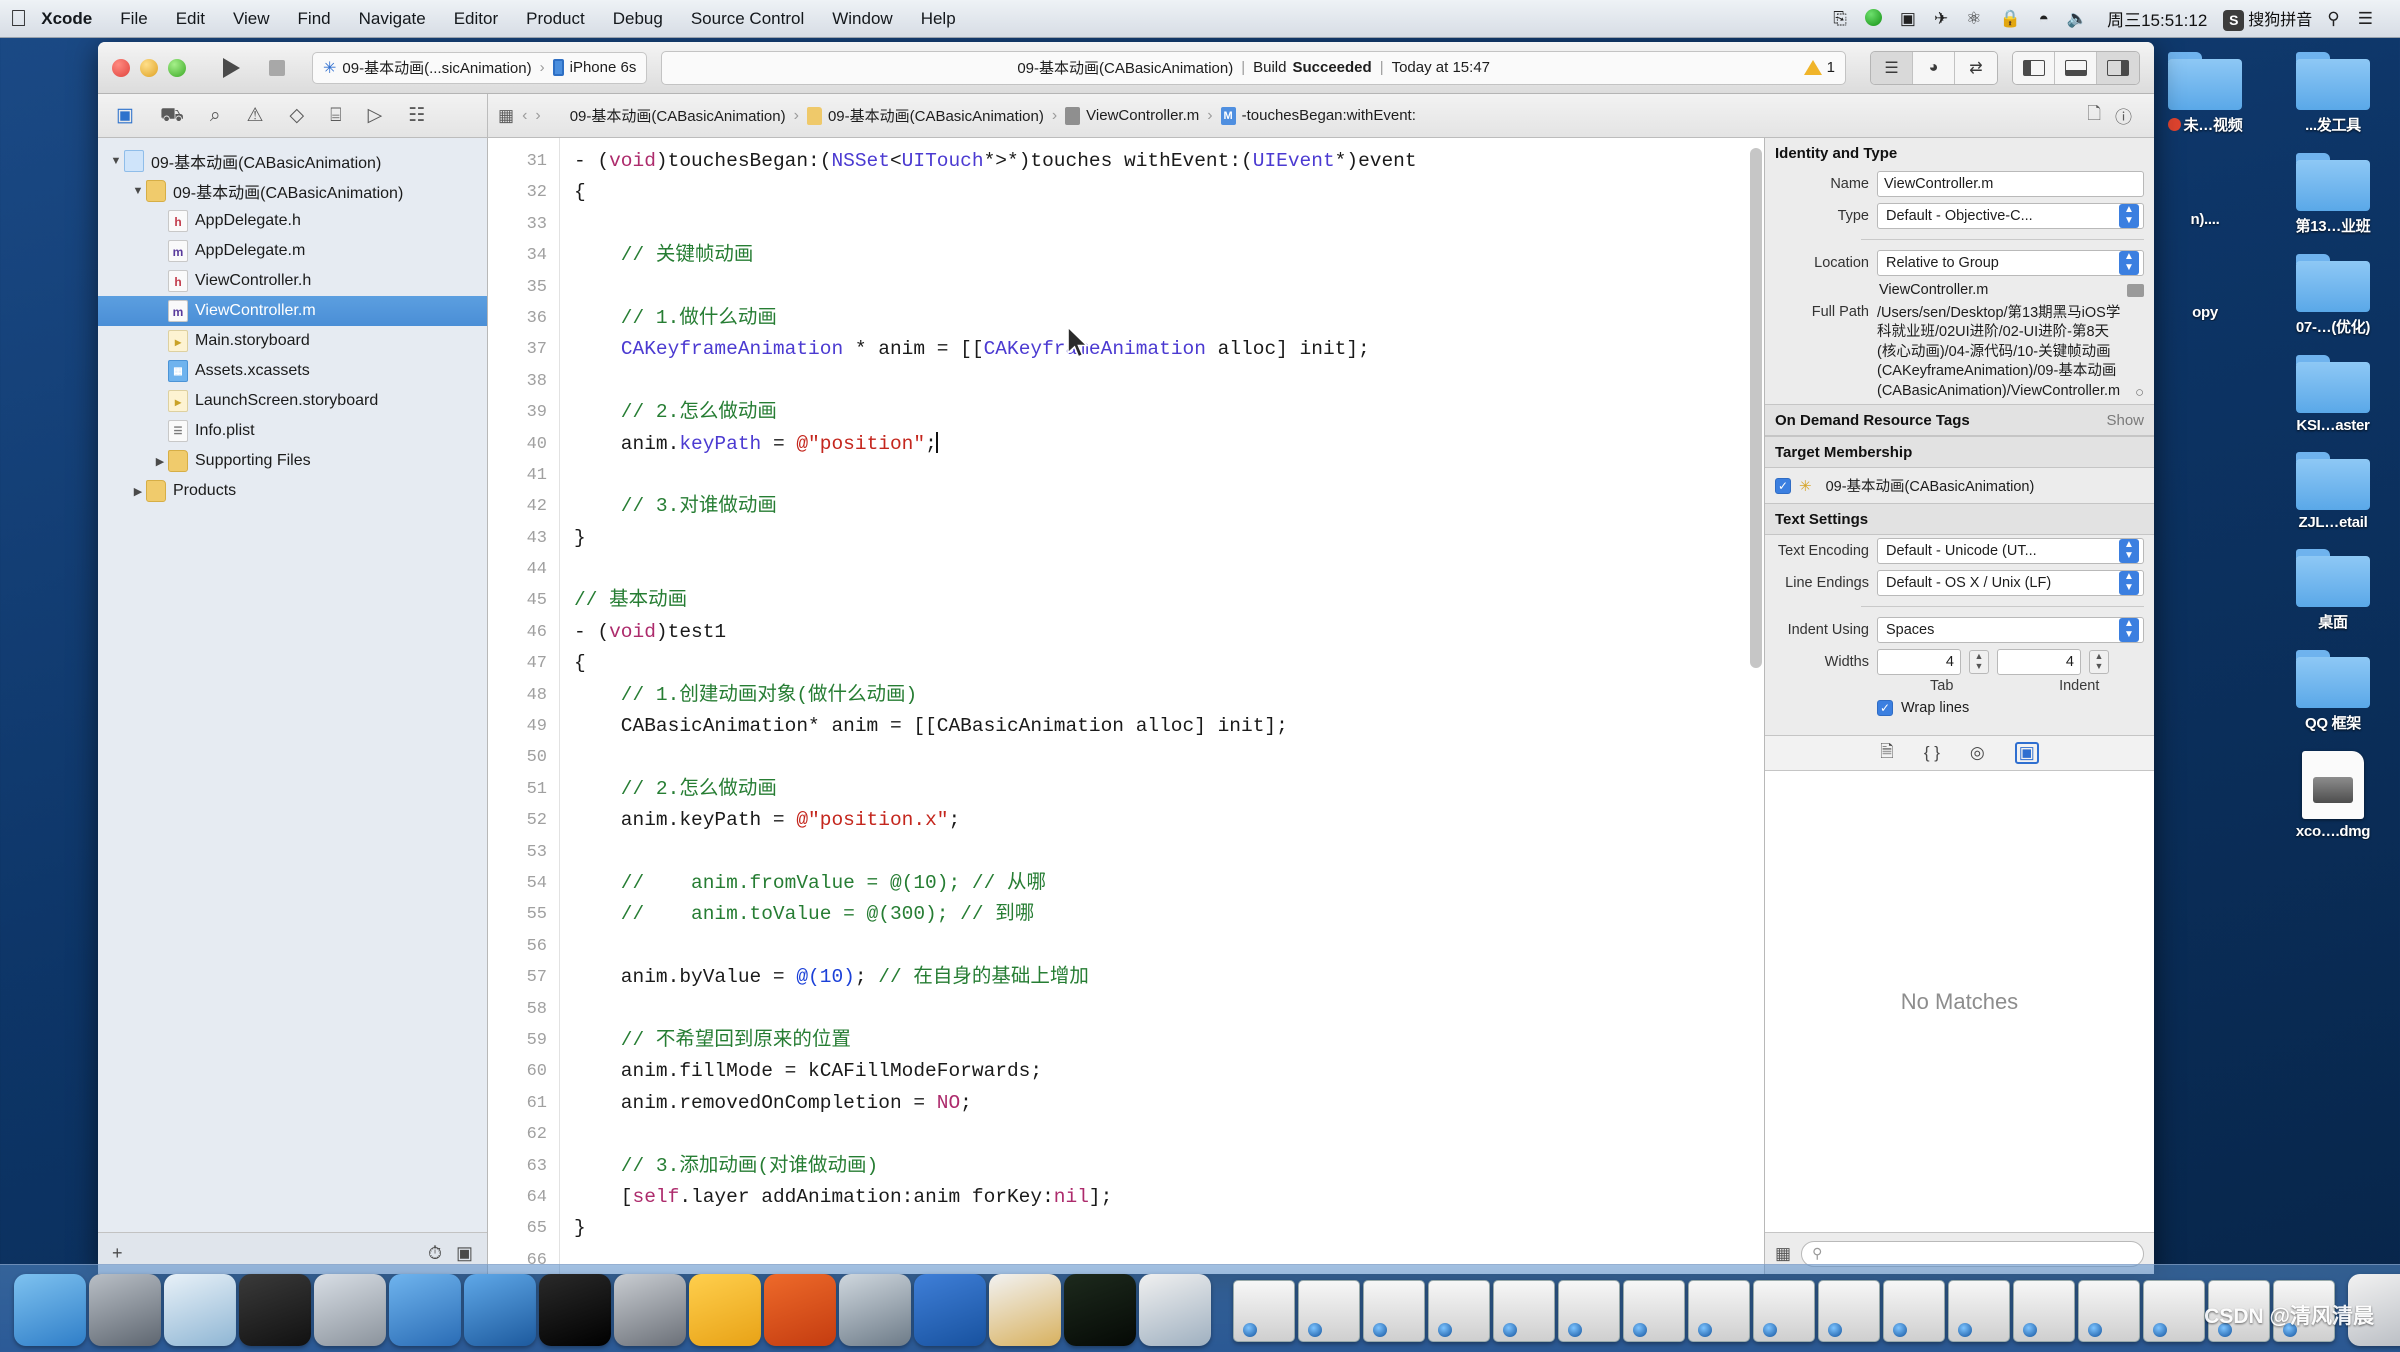  Describe the element at coordinates (117, 1253) in the screenshot. I see `add-file-button: +` at that location.